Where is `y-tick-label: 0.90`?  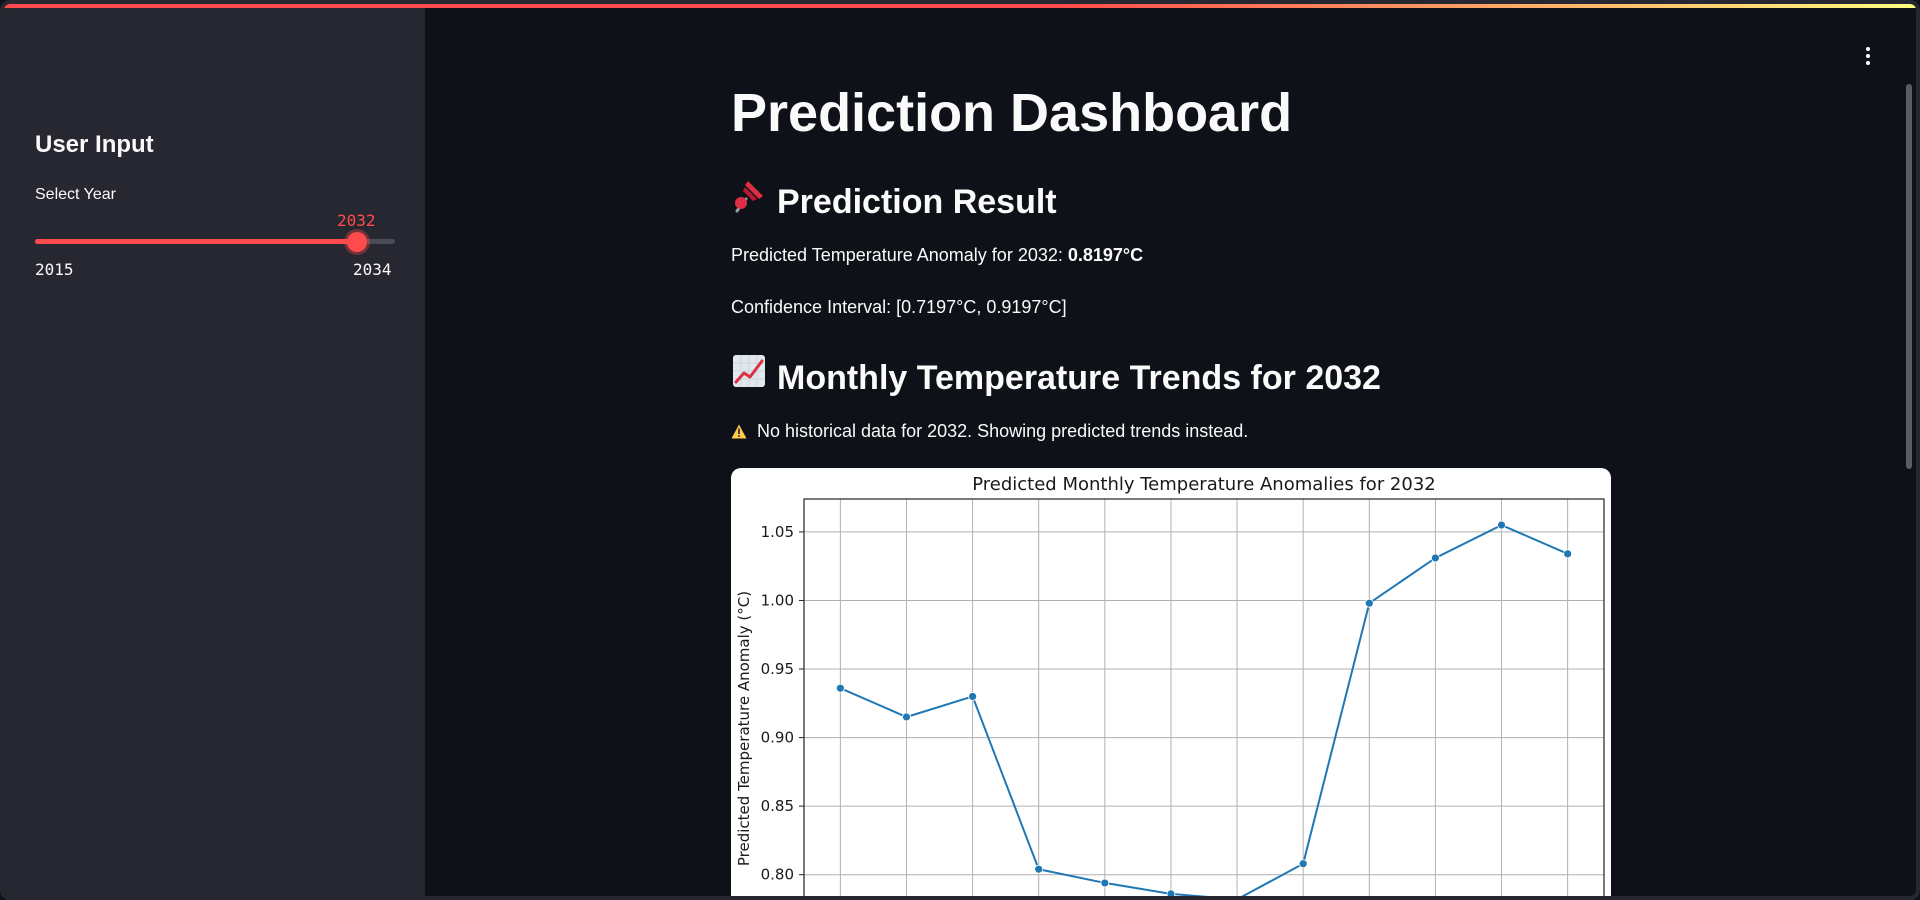
y-tick-label: 0.90 is located at coordinates (777, 738).